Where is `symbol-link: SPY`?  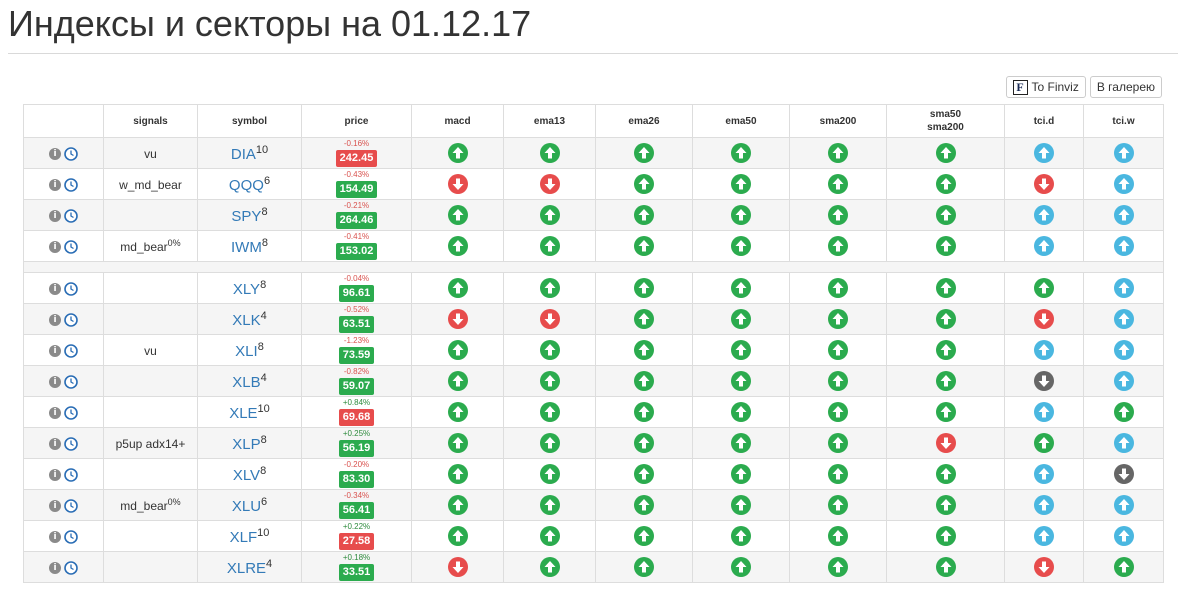
symbol-link: SPY is located at coordinates (246, 216).